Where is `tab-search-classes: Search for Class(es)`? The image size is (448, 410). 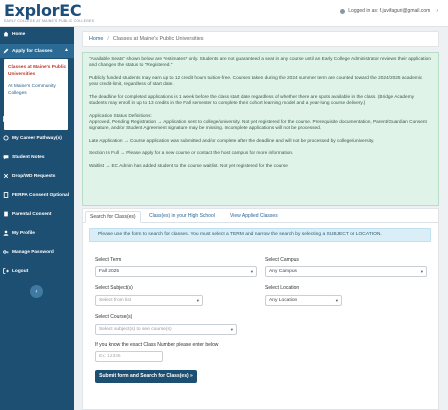
tab-search-classes: Search for Class(es) is located at coordinates (113, 217).